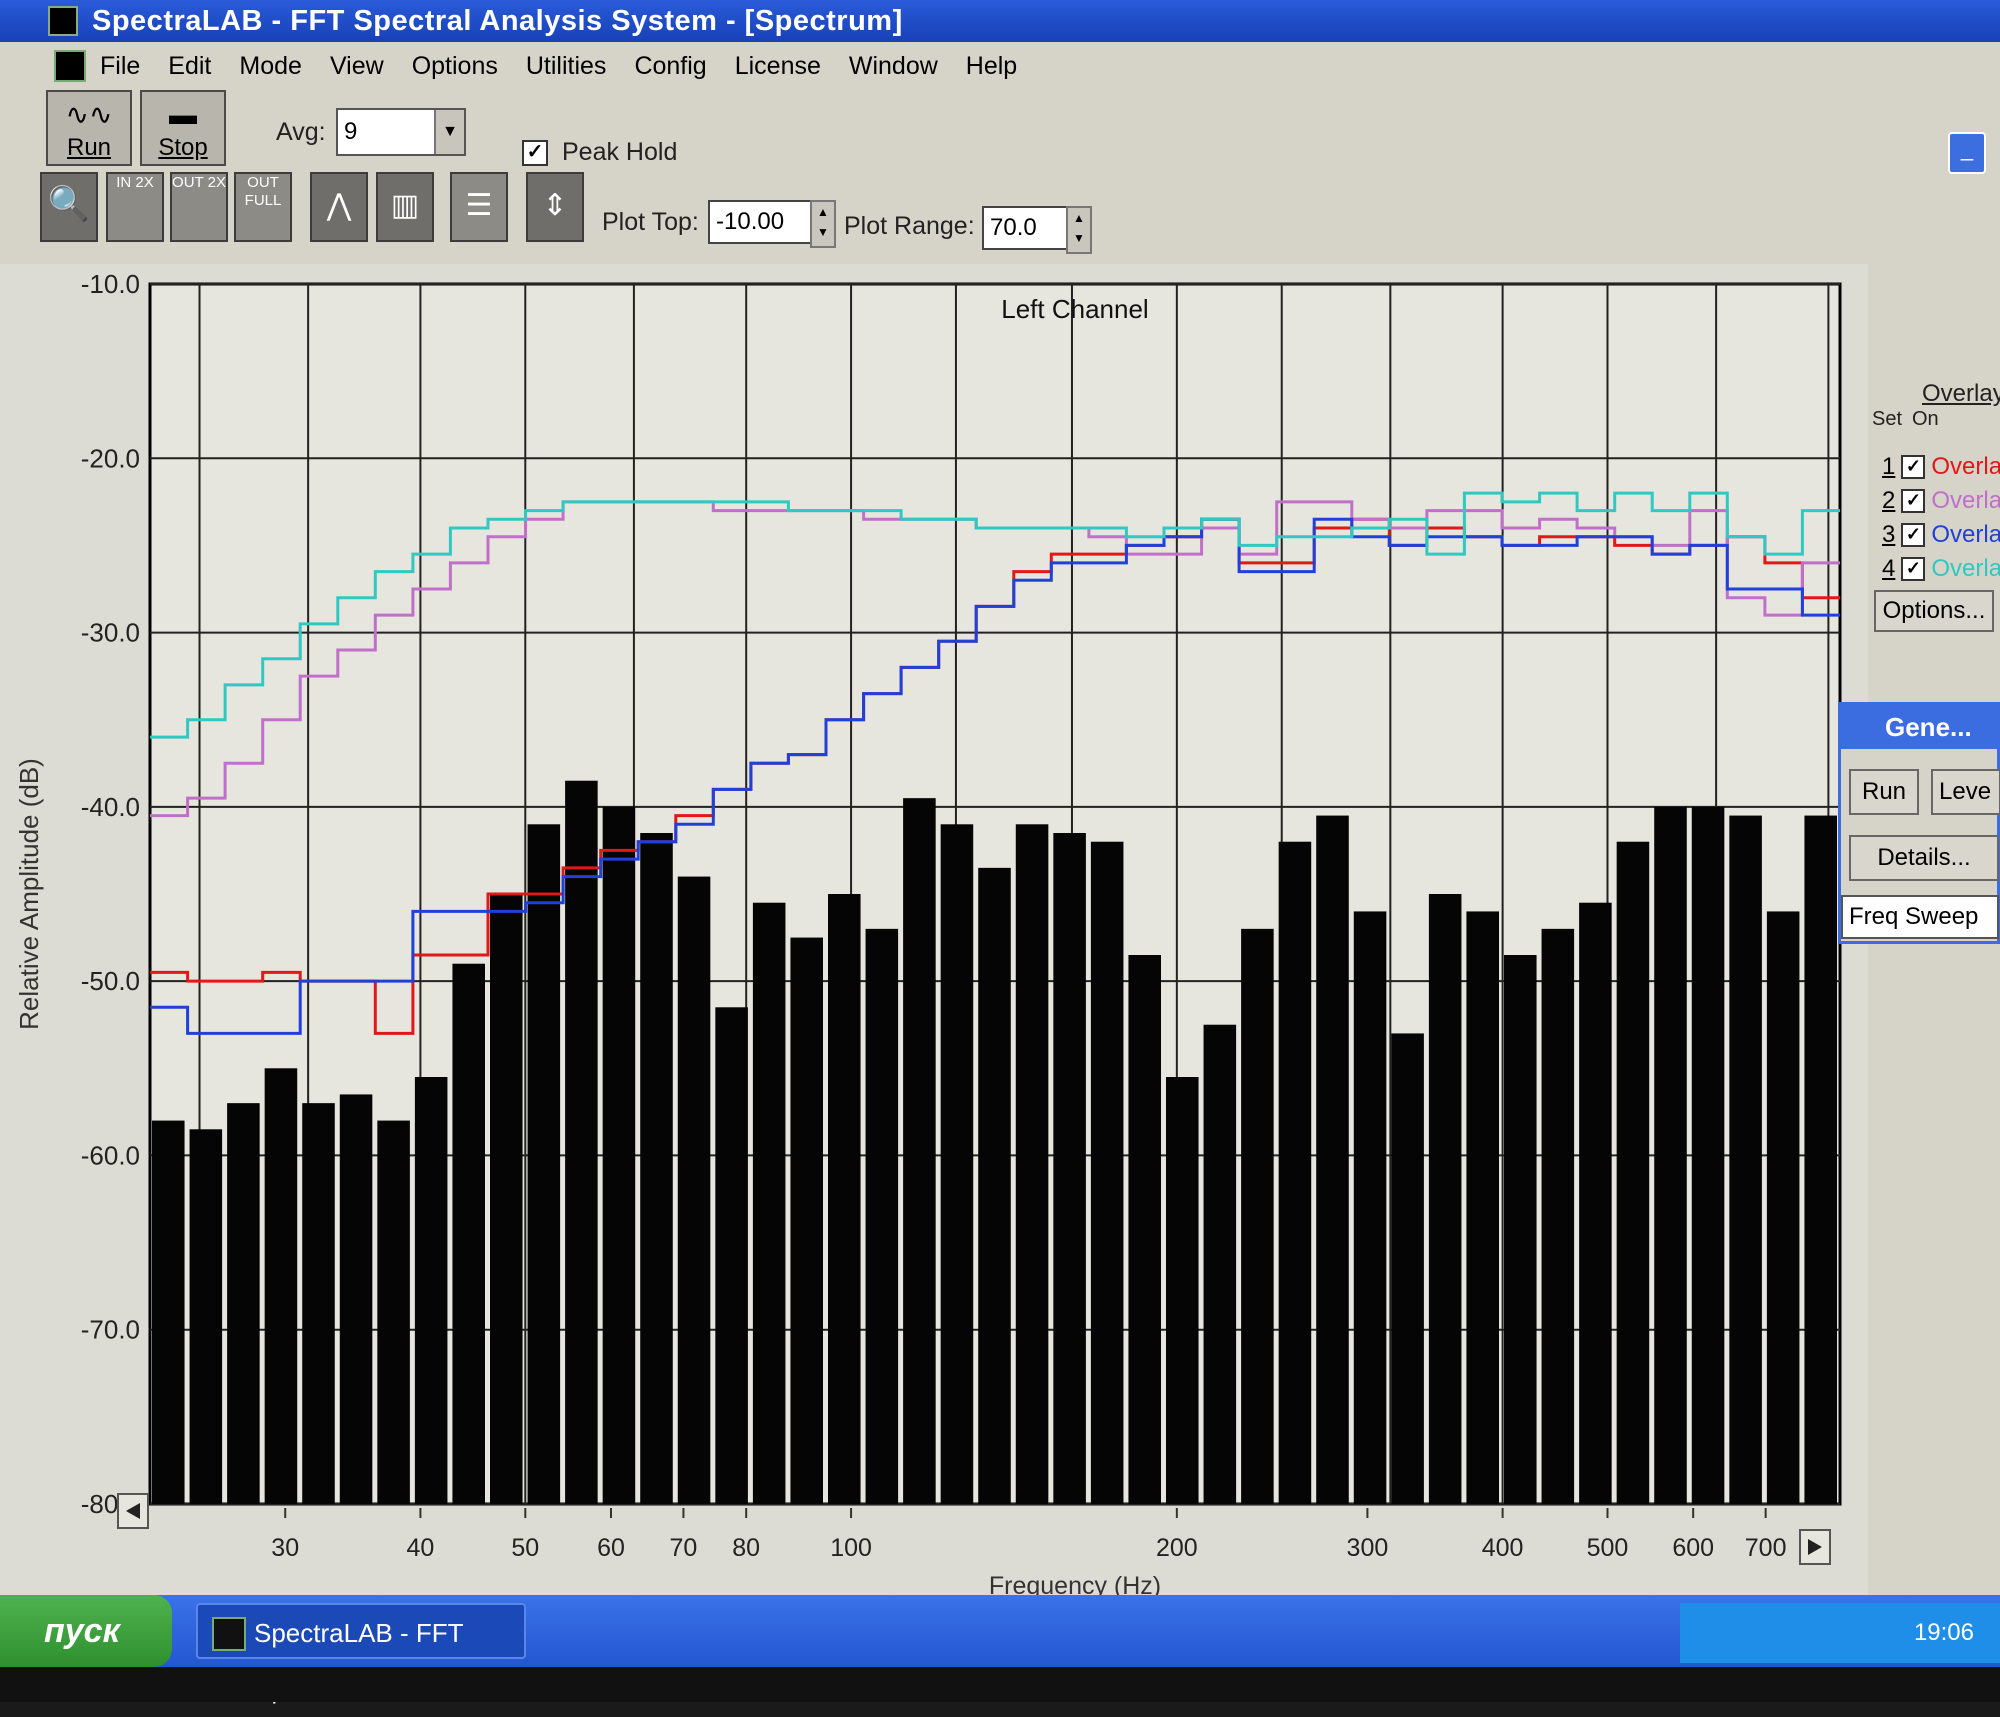  Describe the element at coordinates (1177, 1548) in the screenshot. I see `x-tick-label: 200` at that location.